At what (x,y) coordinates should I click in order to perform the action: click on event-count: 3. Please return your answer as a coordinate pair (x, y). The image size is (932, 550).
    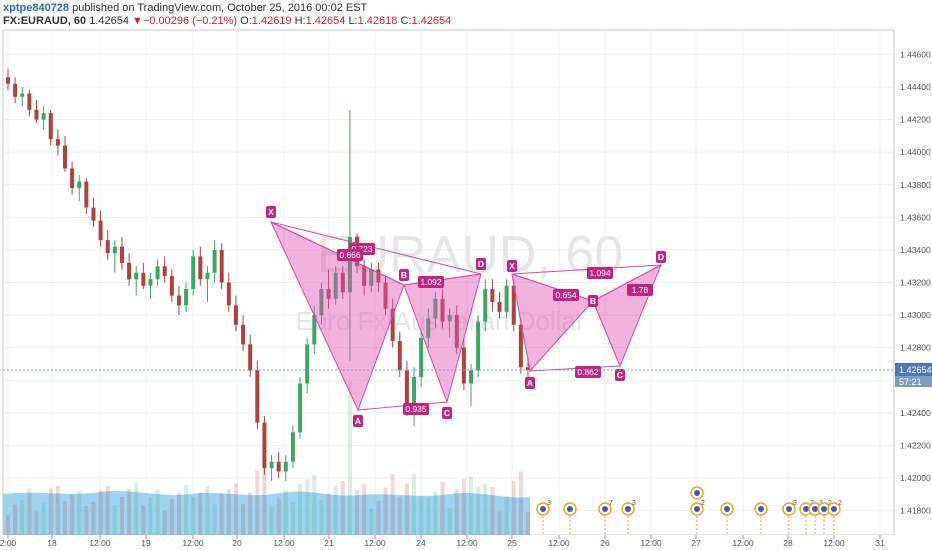
    Looking at the image, I should click on (795, 503).